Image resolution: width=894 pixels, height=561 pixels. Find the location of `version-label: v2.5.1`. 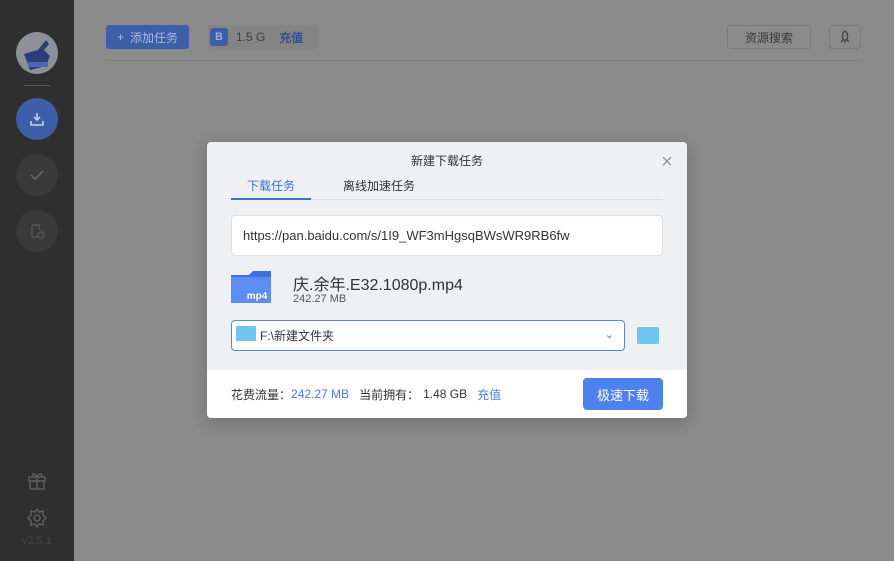

version-label: v2.5.1 is located at coordinates (37, 541).